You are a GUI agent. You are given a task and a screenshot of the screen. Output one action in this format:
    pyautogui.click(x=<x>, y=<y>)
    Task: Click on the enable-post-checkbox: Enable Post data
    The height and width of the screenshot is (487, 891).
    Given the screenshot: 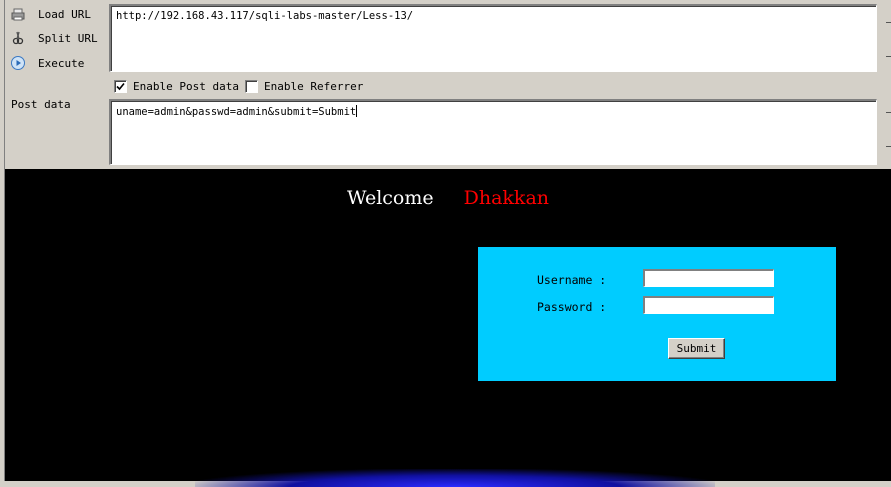 What is the action you would take?
    pyautogui.click(x=176, y=86)
    